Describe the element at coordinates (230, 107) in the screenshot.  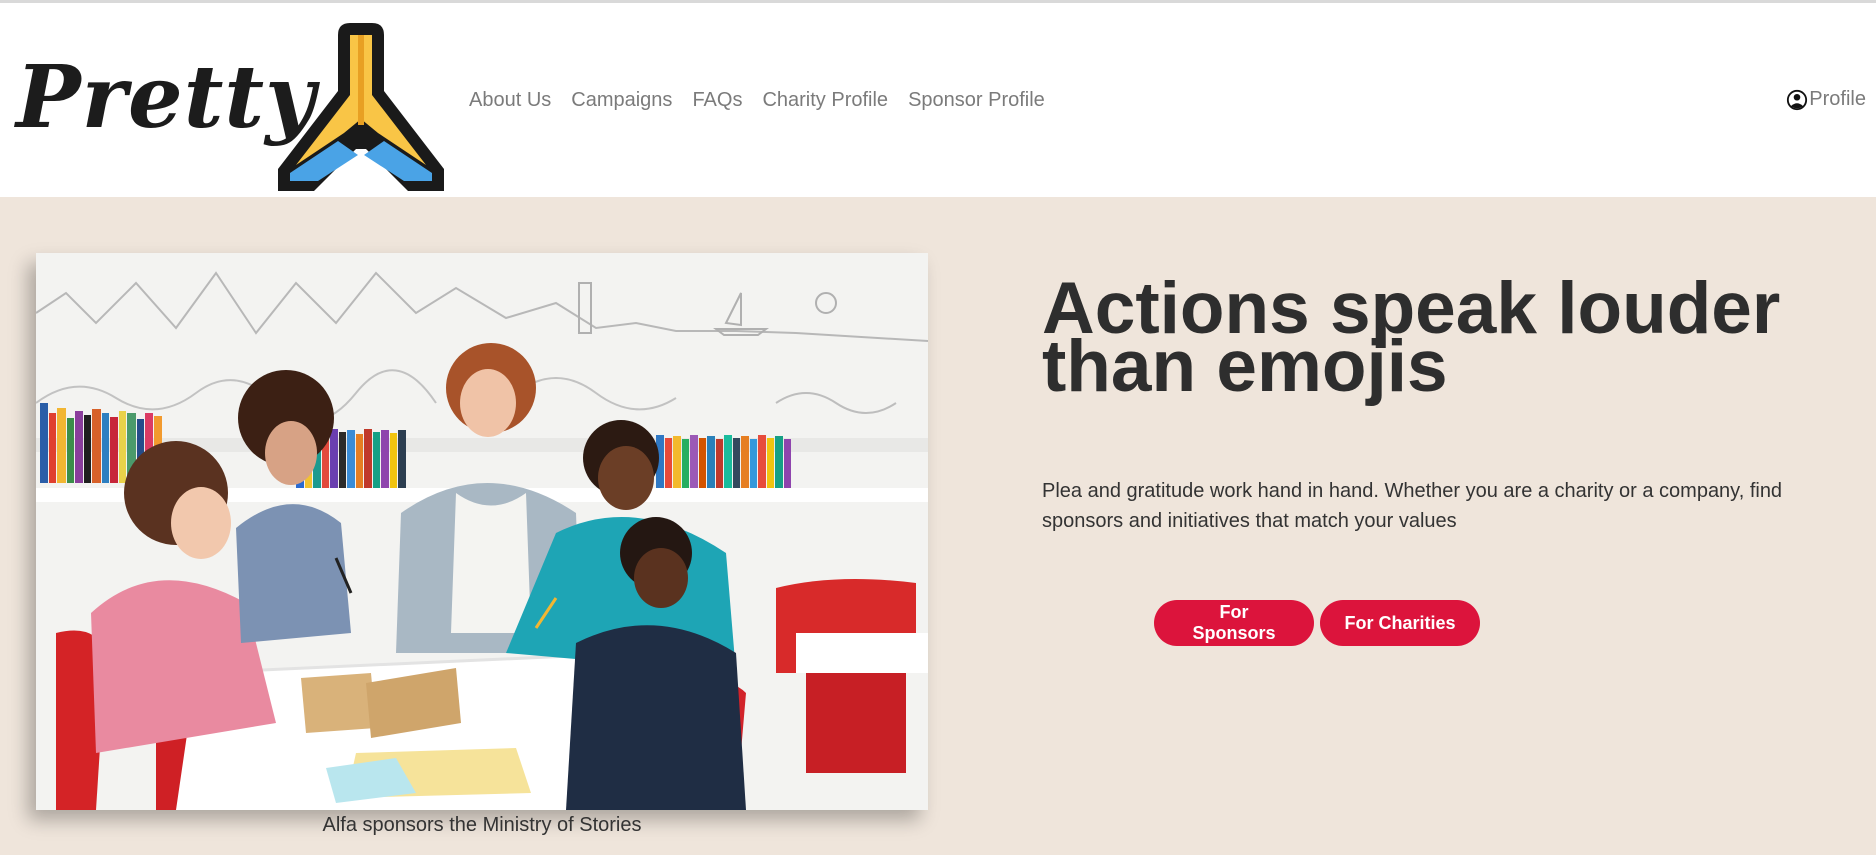
I see `brand-logo-link: Pretty` at that location.